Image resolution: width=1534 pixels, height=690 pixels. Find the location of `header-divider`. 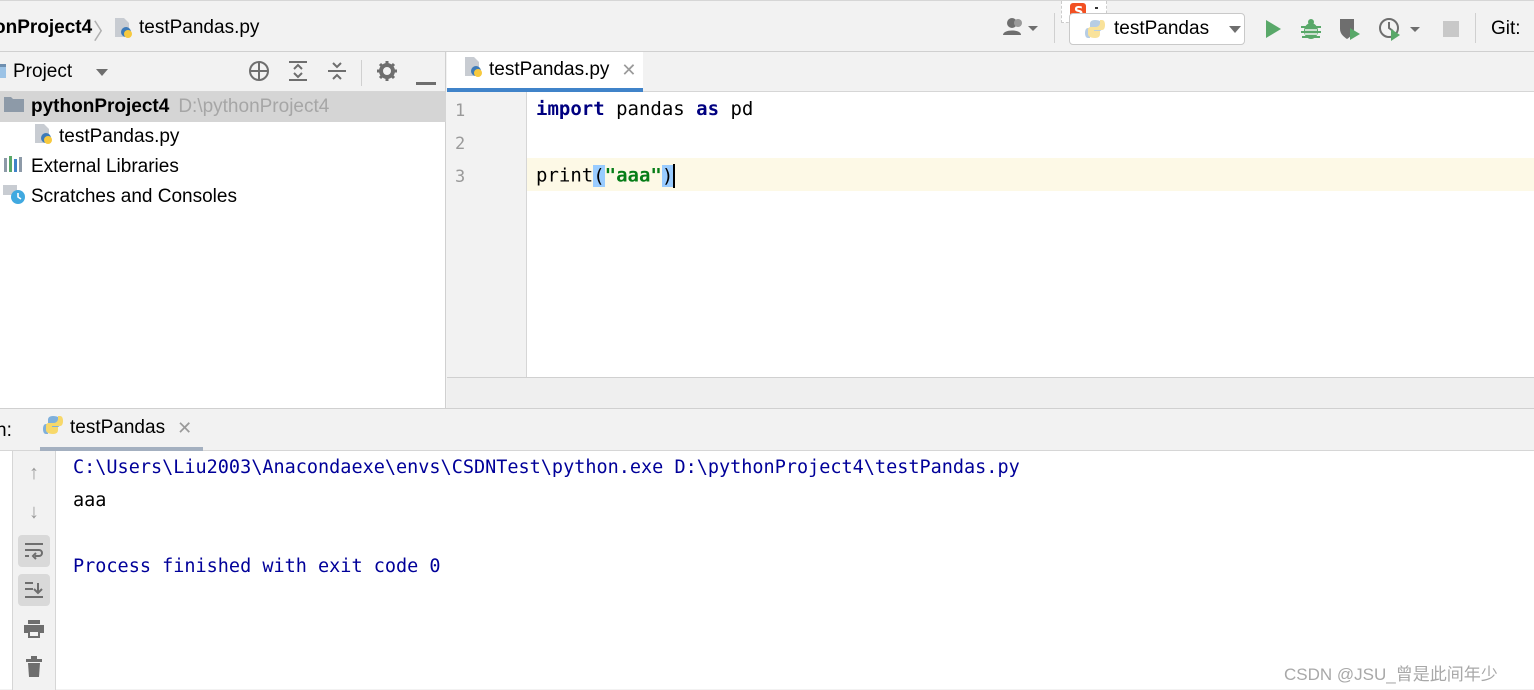

header-divider is located at coordinates (361, 73).